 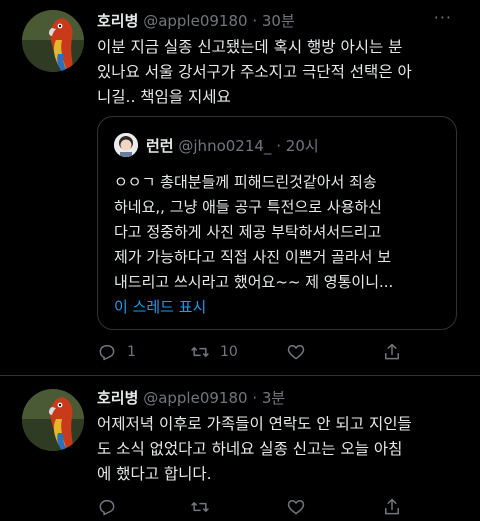 What do you see at coordinates (245, 182) in the screenshot?
I see `quoted-text-line: ㅇㅇㄱ 총대분들께 피해드린것같아서 죄송` at bounding box center [245, 182].